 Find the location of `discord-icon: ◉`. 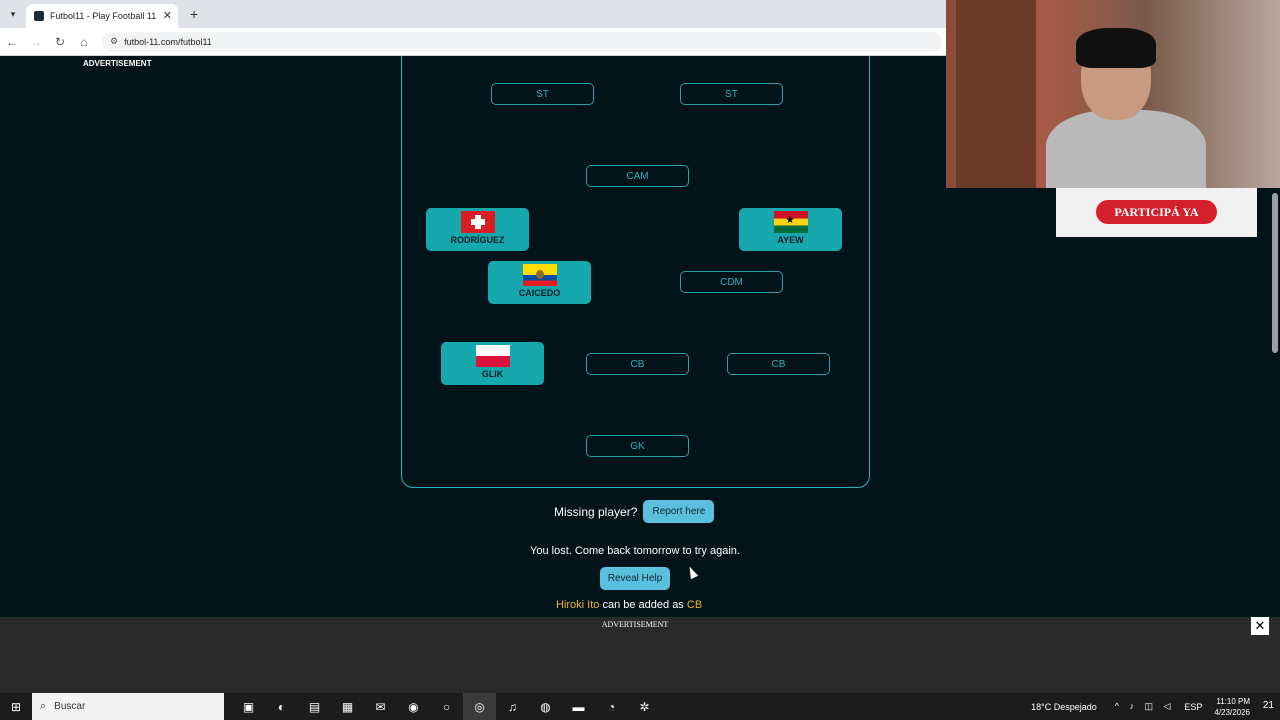

discord-icon: ◉ is located at coordinates (413, 706).